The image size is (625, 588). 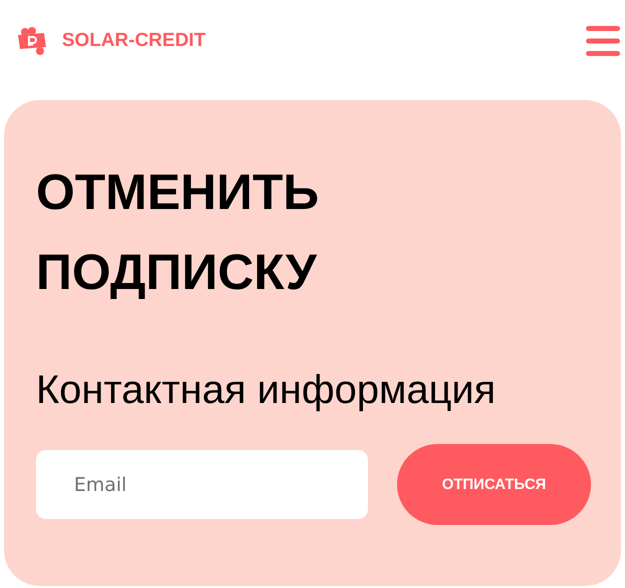 I want to click on page-title: ОТМЕНИТЬ ПОДПИСКУ, so click(x=178, y=232).